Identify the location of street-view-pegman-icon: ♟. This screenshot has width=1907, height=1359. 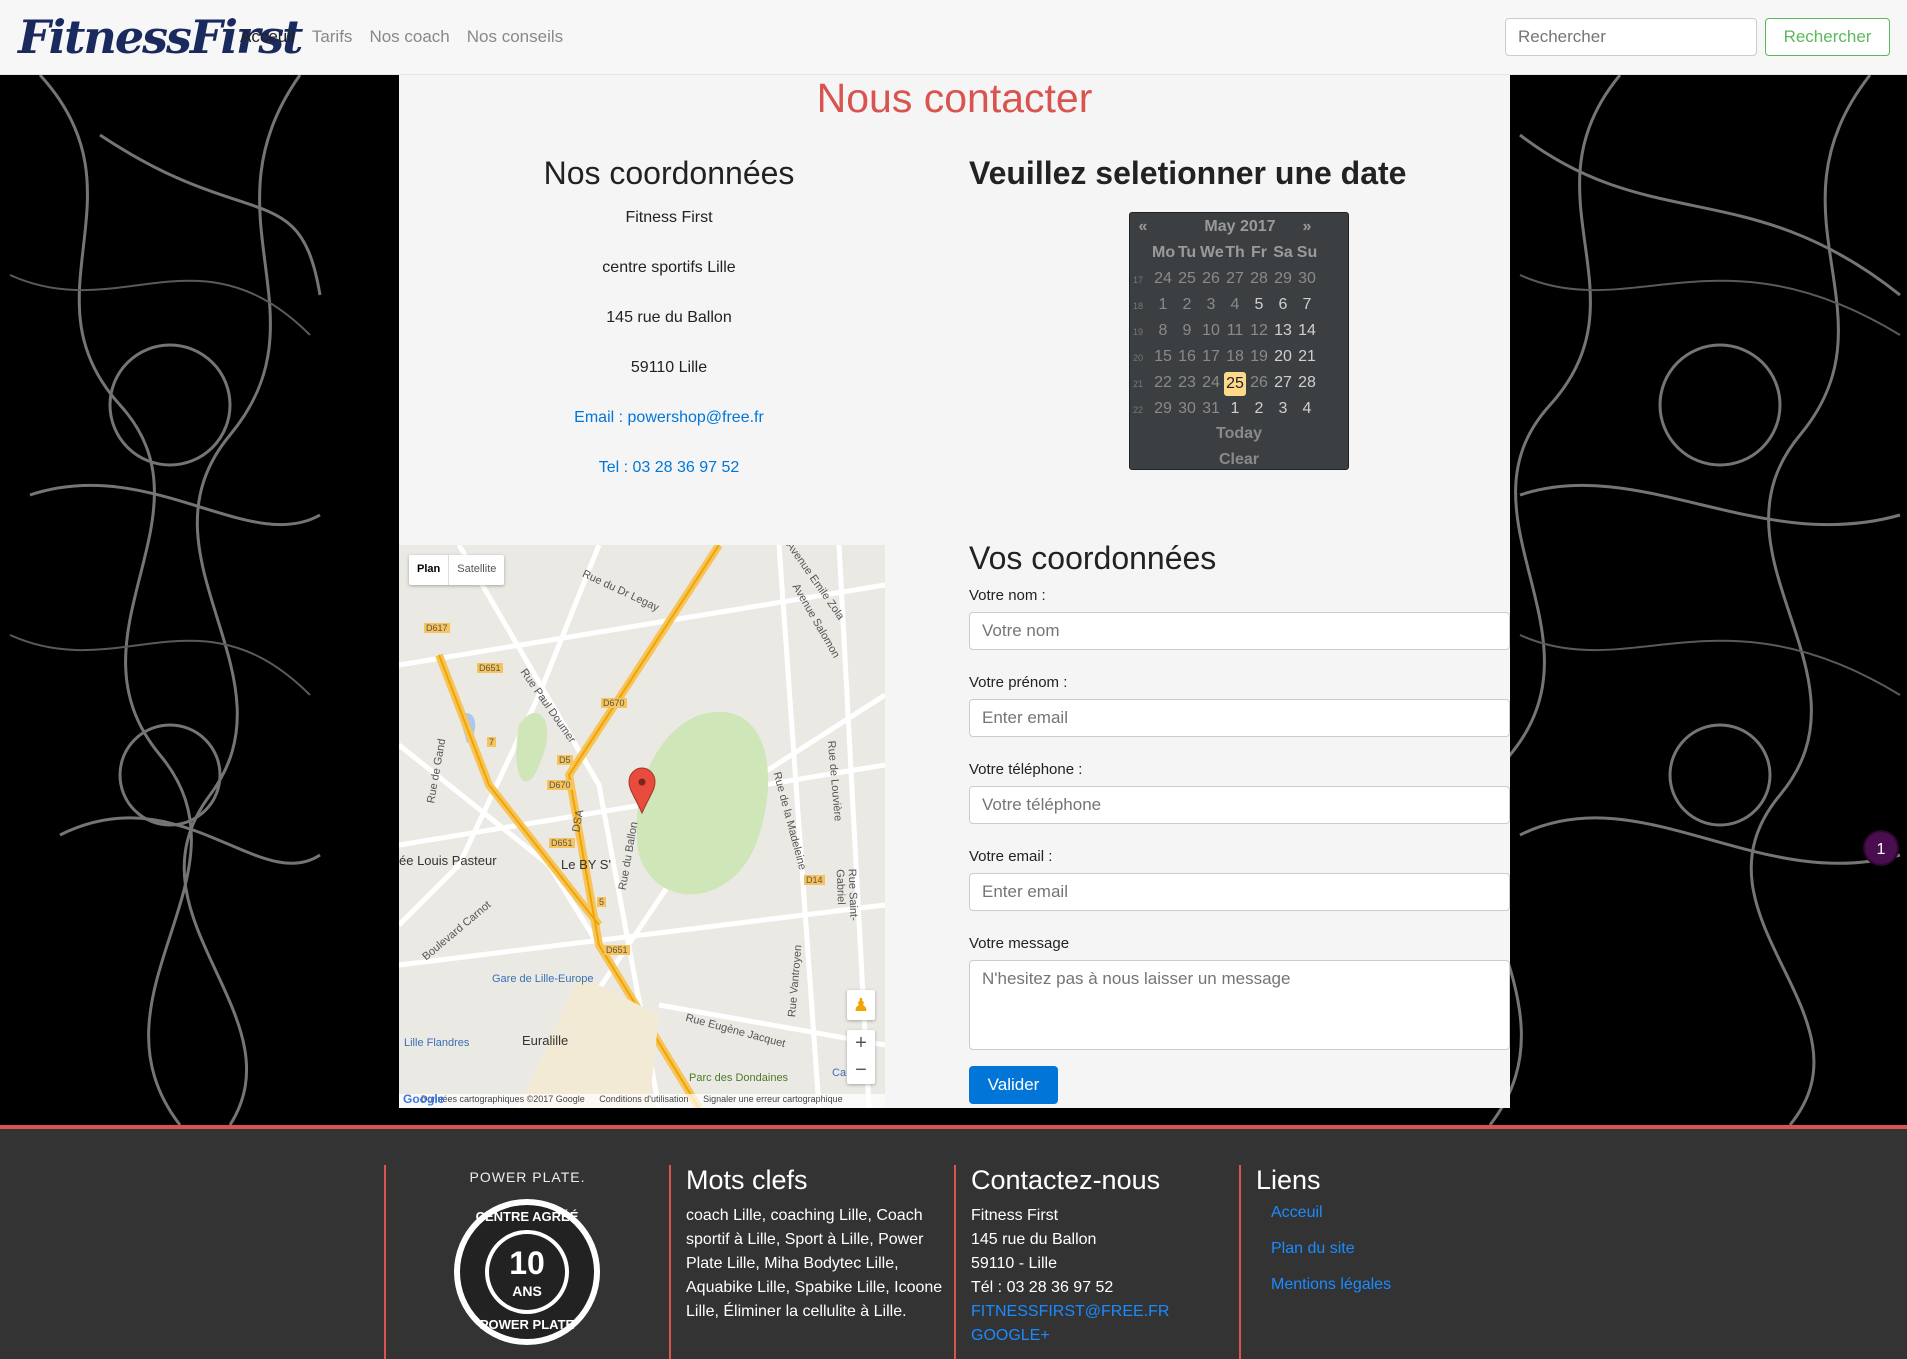
(861, 1005).